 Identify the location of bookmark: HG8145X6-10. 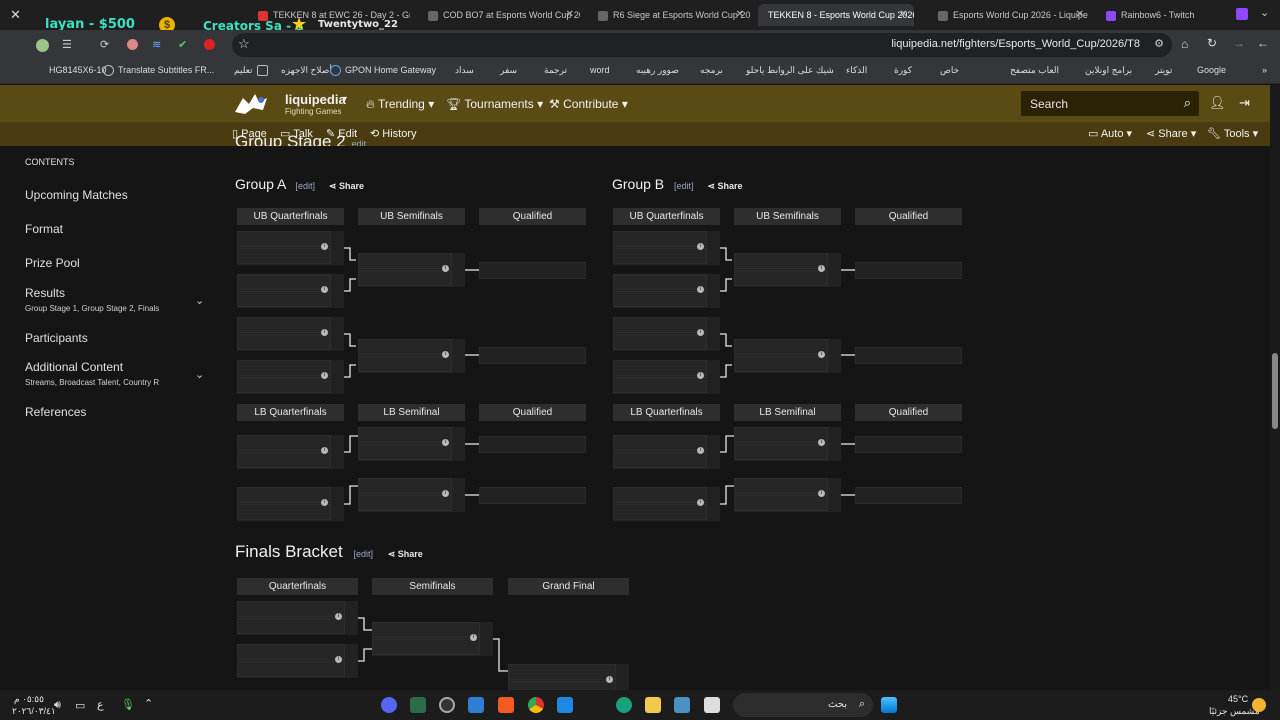
(78, 70).